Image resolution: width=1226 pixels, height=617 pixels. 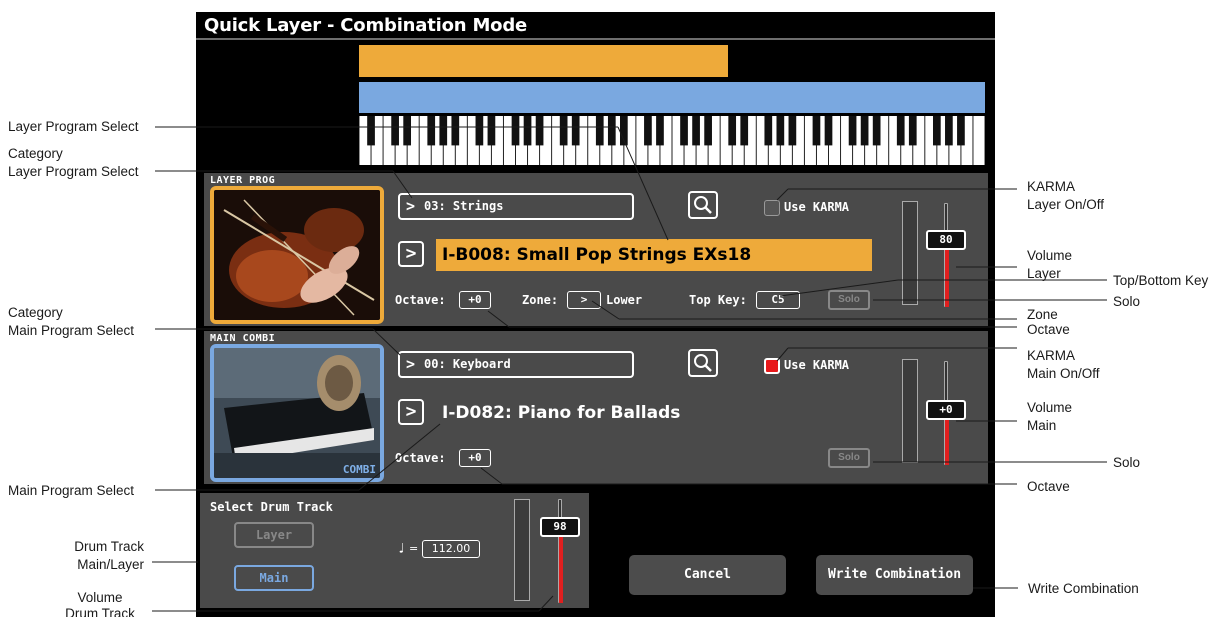 What do you see at coordinates (1048, 487) in the screenshot?
I see `callout-octave-main: Octave` at bounding box center [1048, 487].